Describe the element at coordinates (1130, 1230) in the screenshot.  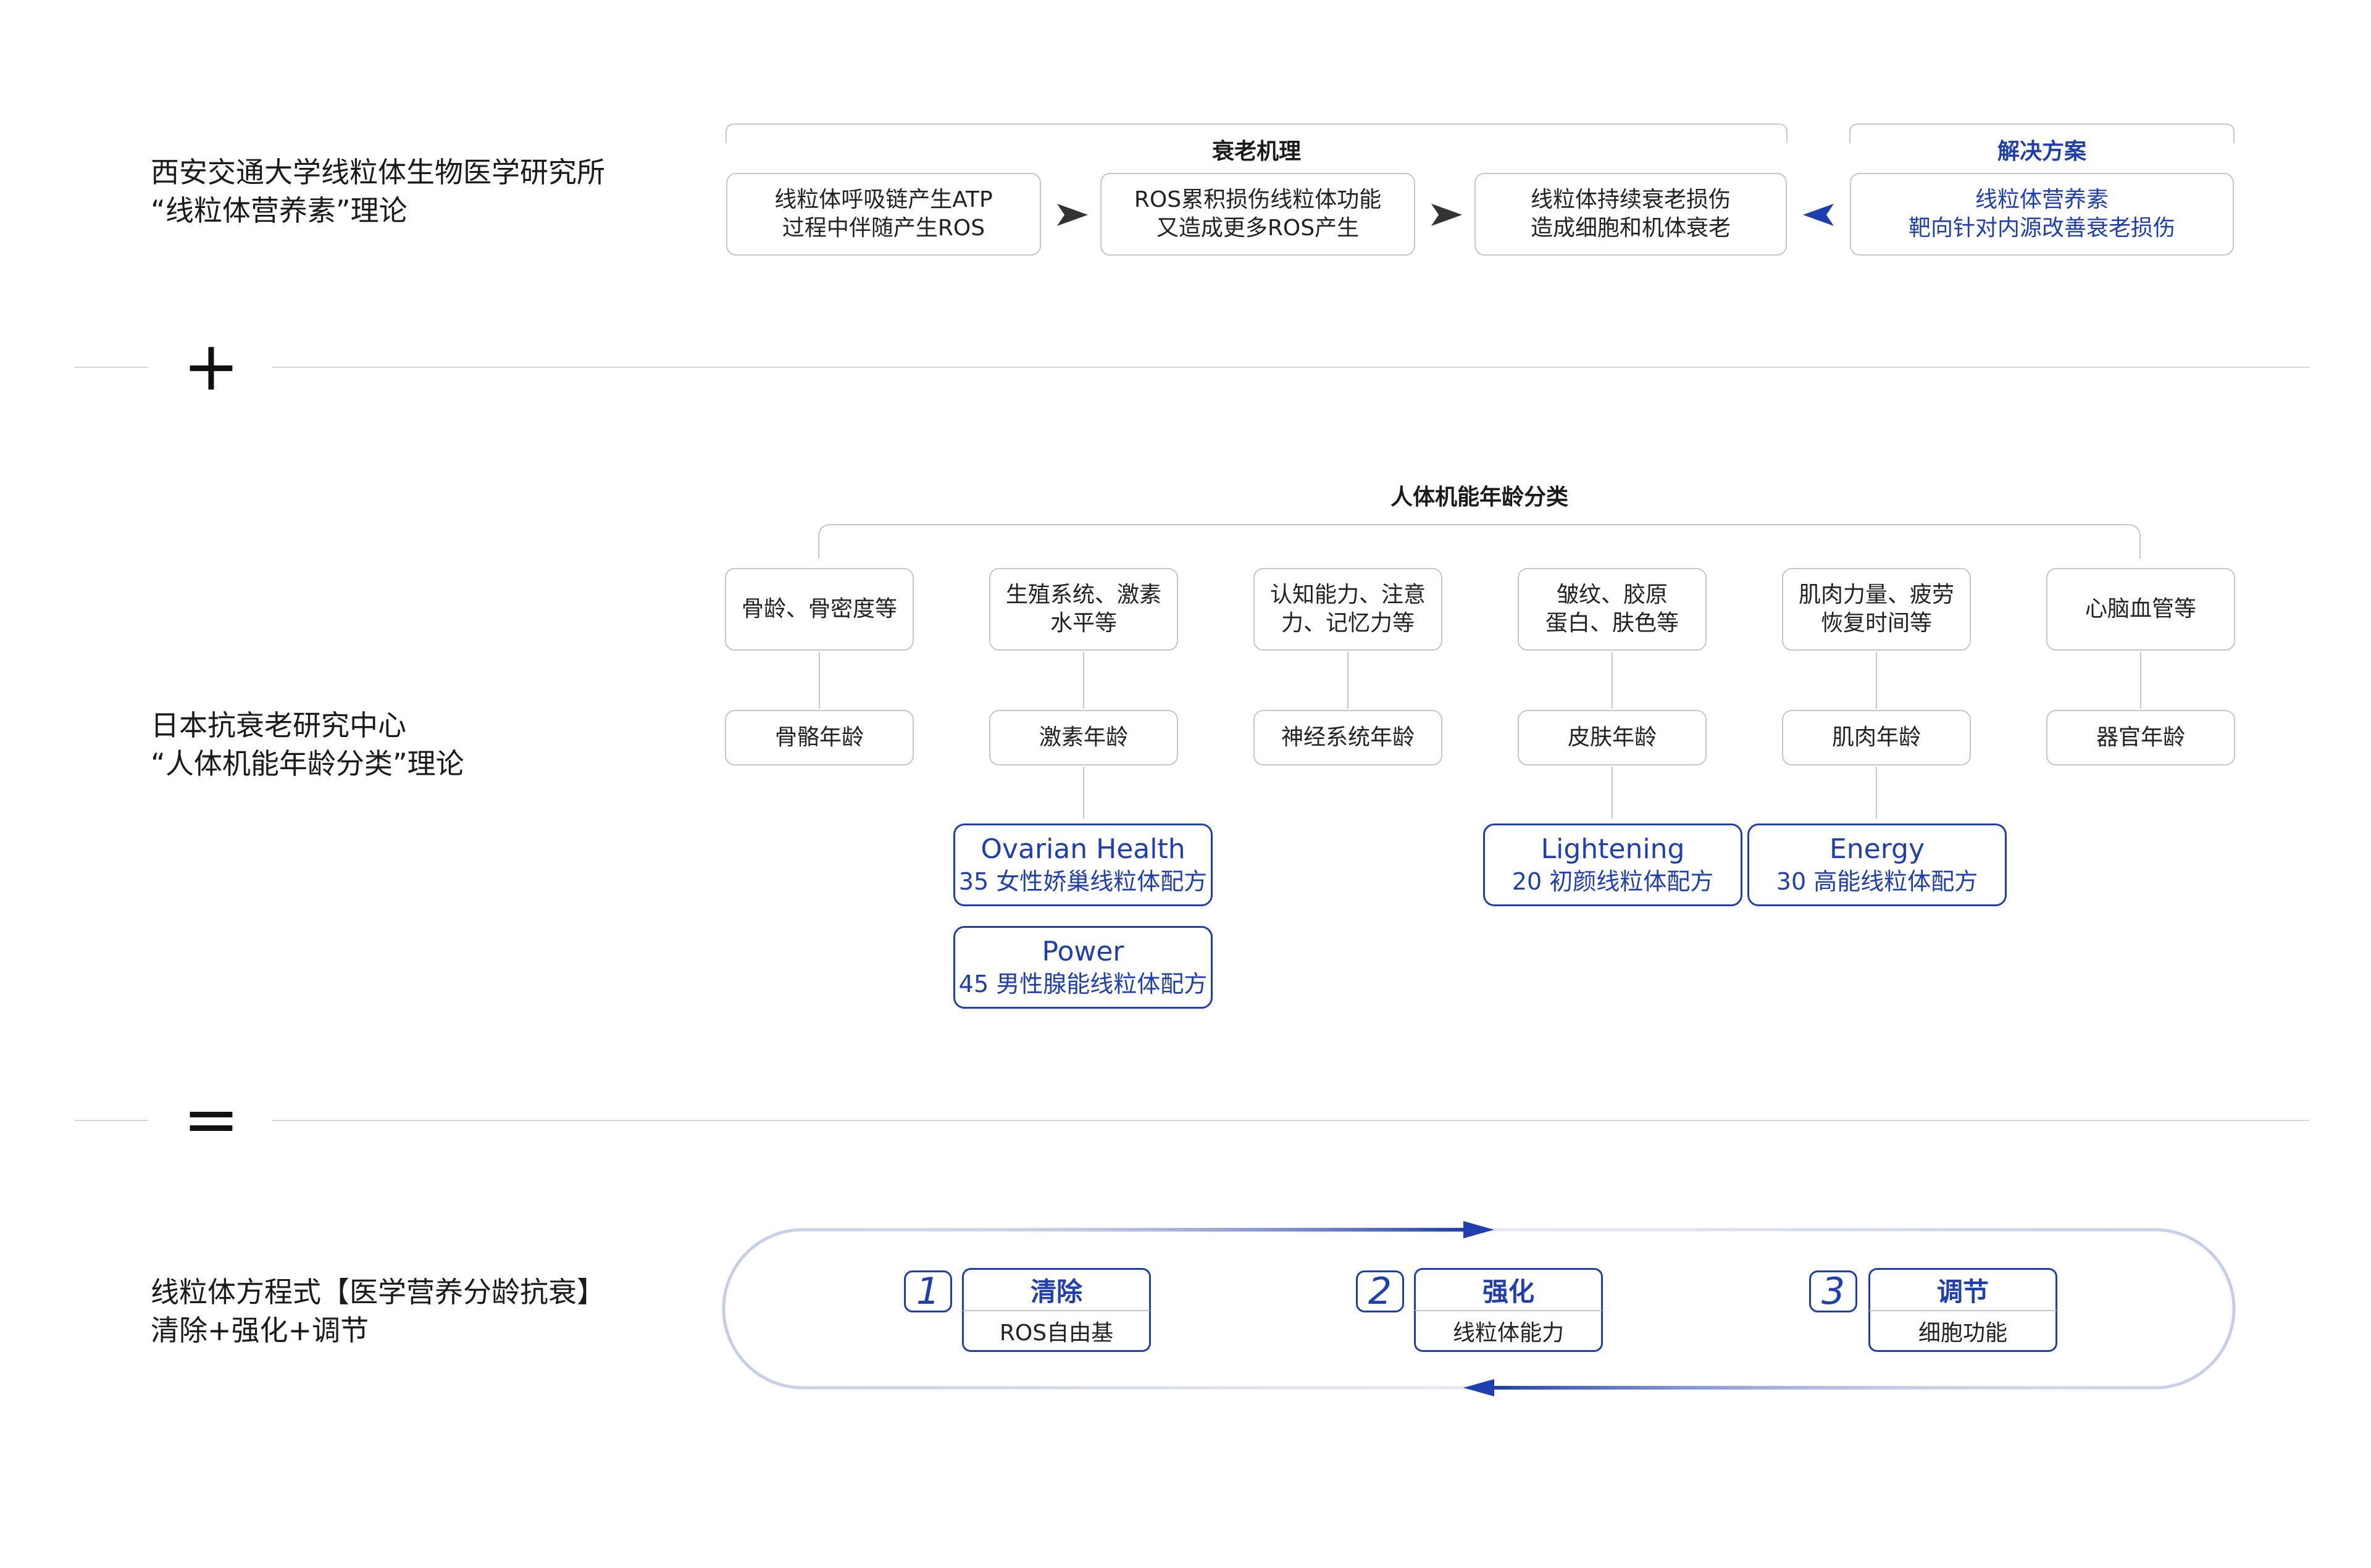
I see `cycle-arrow-top` at that location.